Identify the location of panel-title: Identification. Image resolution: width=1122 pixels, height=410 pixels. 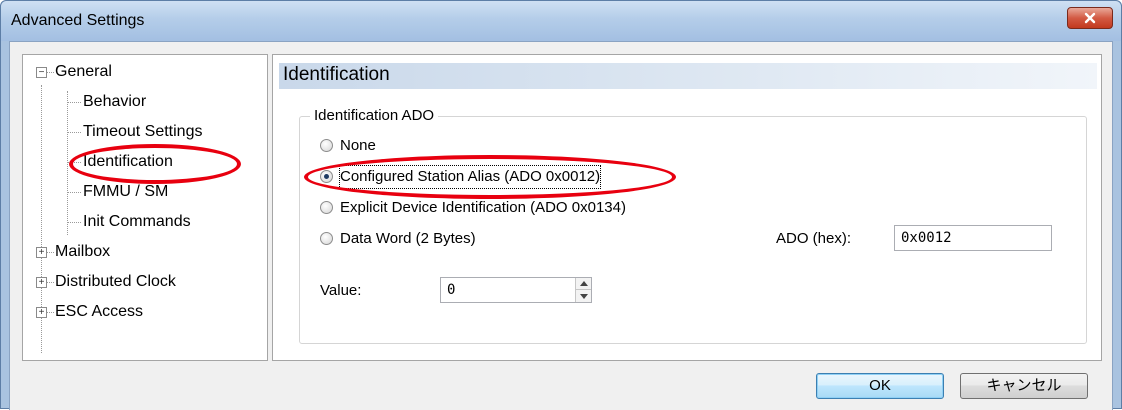
(336, 74).